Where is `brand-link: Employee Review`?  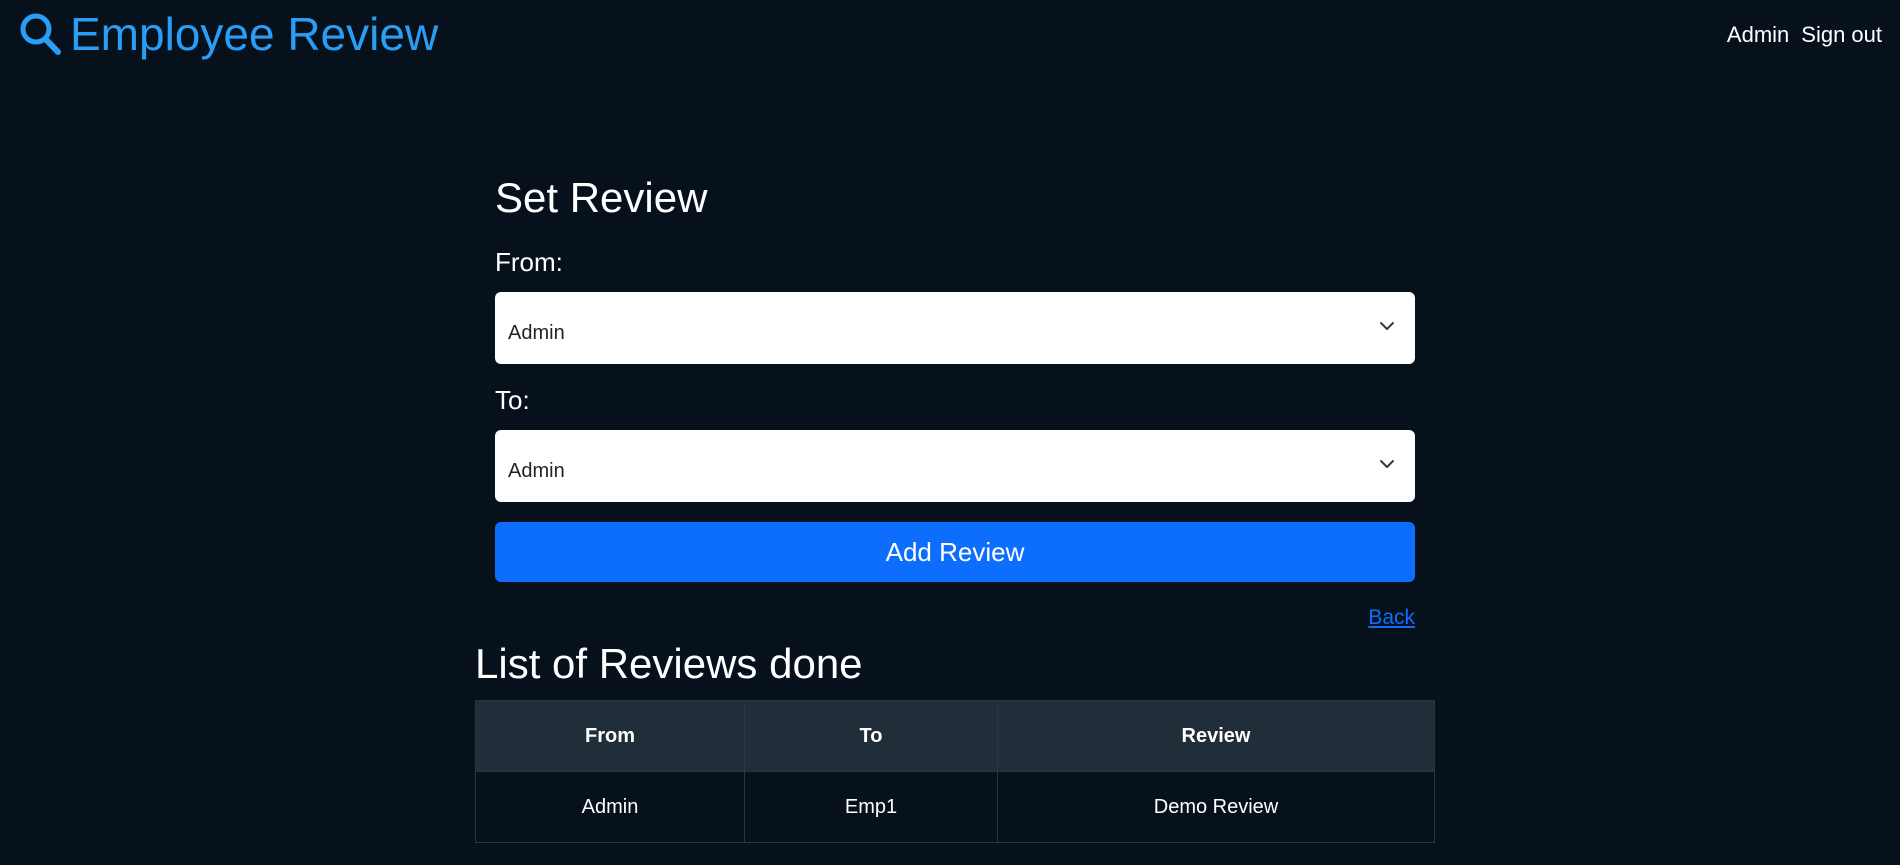
brand-link: Employee Review is located at coordinates (228, 34).